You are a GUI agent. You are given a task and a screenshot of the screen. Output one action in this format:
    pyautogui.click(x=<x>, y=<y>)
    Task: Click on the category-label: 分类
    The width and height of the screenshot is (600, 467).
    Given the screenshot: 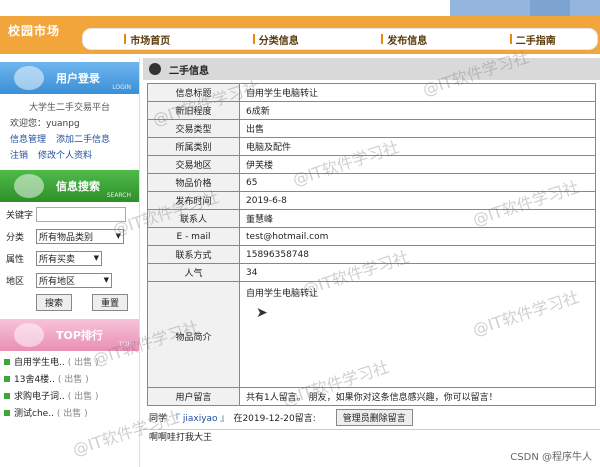 What is the action you would take?
    pyautogui.click(x=15, y=237)
    